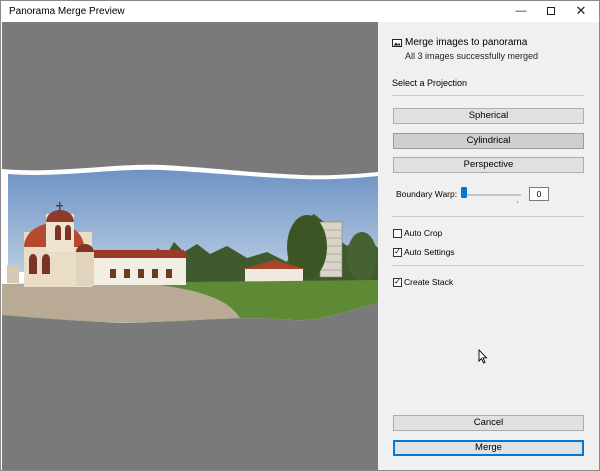  What do you see at coordinates (488, 116) in the screenshot?
I see `spherical-button: Spherical` at bounding box center [488, 116].